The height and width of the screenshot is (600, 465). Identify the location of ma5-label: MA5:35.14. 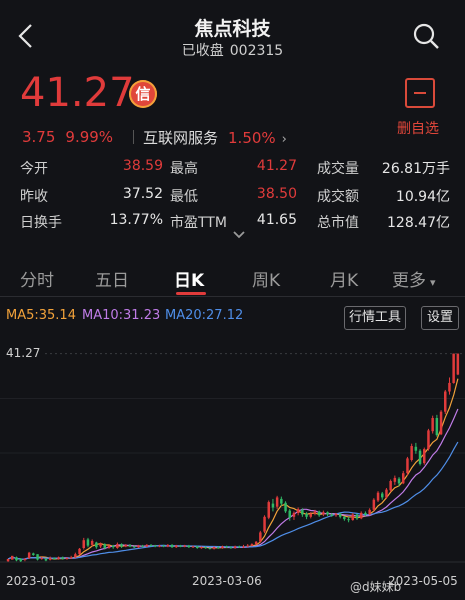
(41, 315).